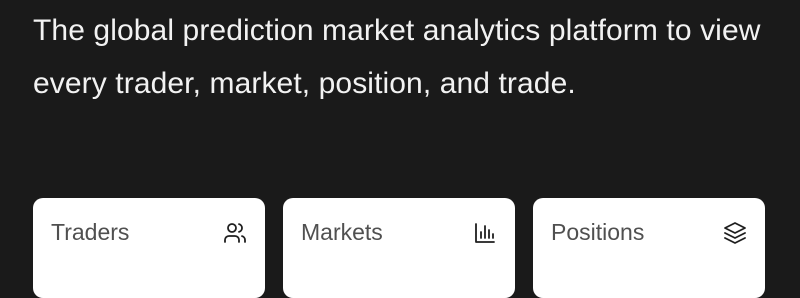 The width and height of the screenshot is (800, 298). I want to click on bar-chart-icon, so click(485, 233).